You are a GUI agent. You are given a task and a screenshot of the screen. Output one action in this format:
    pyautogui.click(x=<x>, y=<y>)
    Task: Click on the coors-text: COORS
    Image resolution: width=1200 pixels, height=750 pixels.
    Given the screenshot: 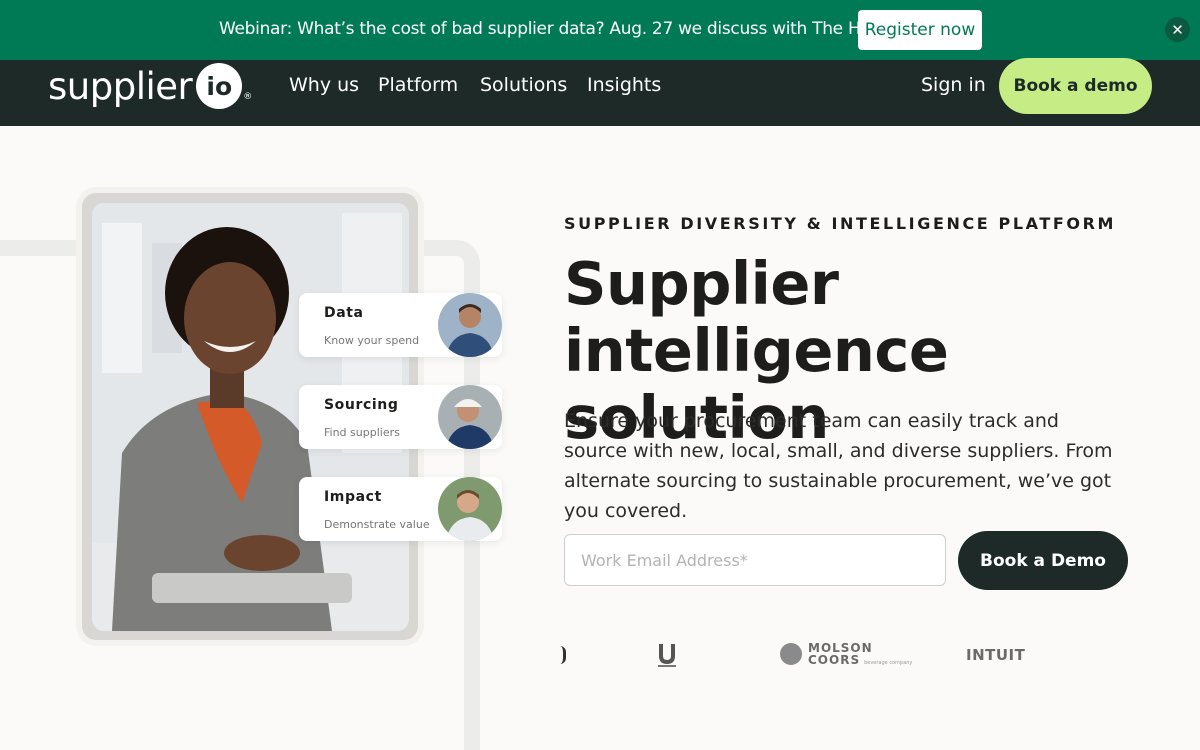 What is the action you would take?
    pyautogui.click(x=834, y=660)
    